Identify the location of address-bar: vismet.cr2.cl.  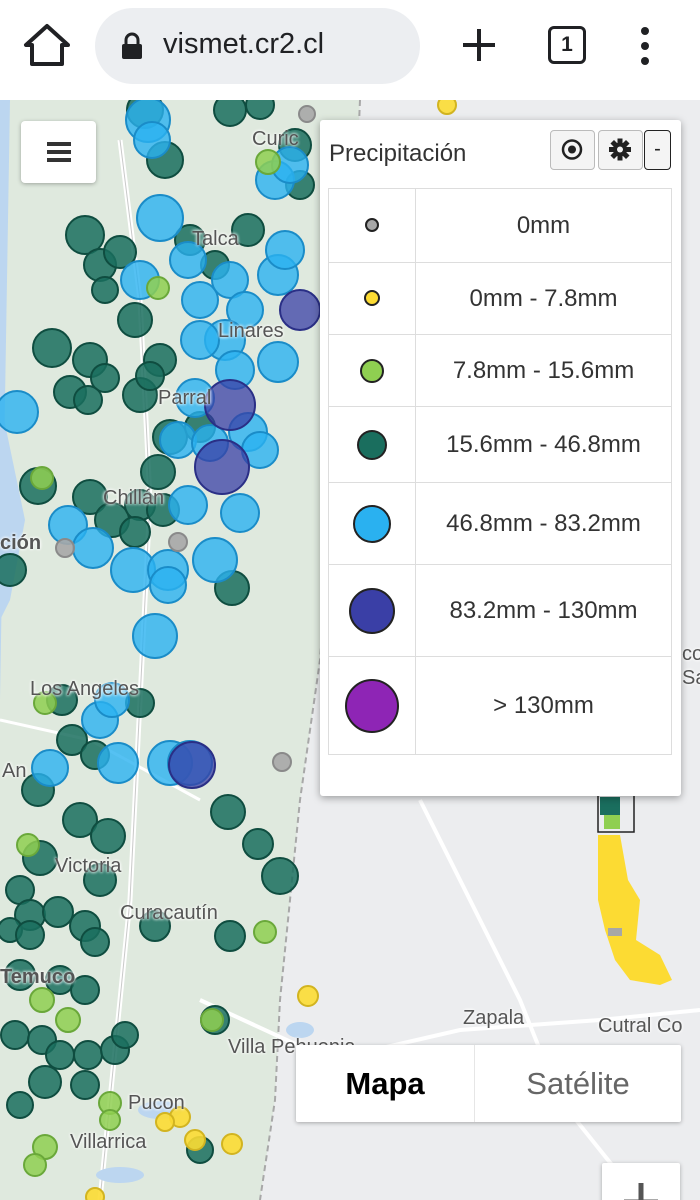
(257, 46).